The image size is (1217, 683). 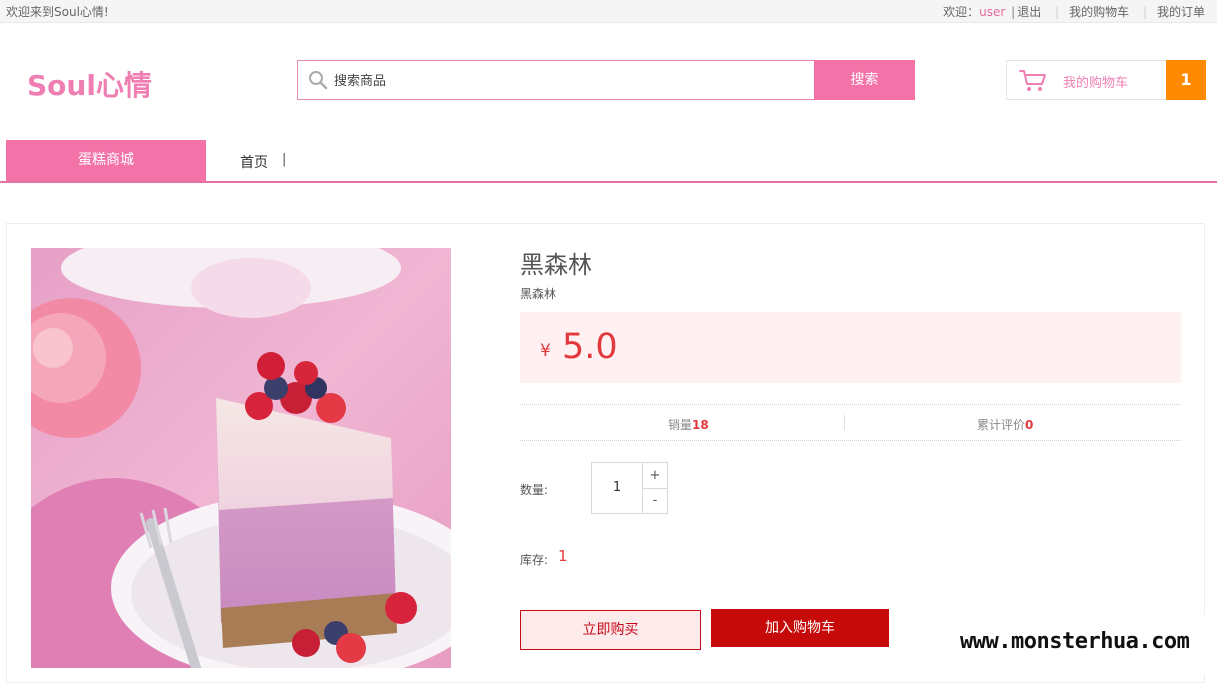 I want to click on logout-link: 退出, so click(x=1029, y=11).